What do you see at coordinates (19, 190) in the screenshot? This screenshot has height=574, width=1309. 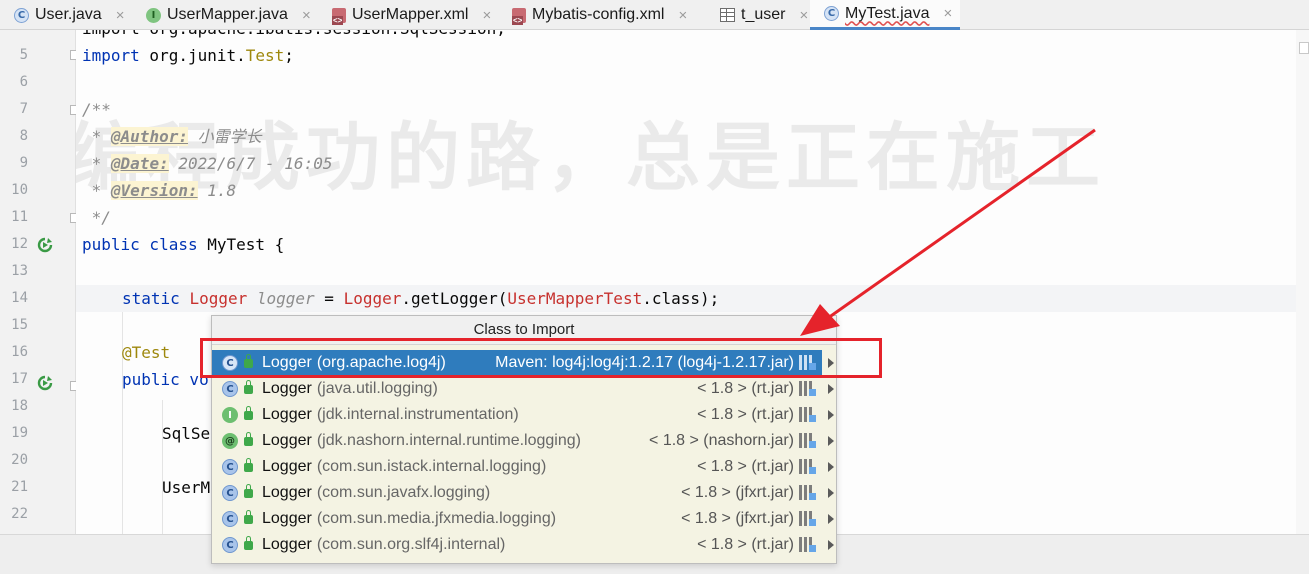 I see `line-number: 10` at bounding box center [19, 190].